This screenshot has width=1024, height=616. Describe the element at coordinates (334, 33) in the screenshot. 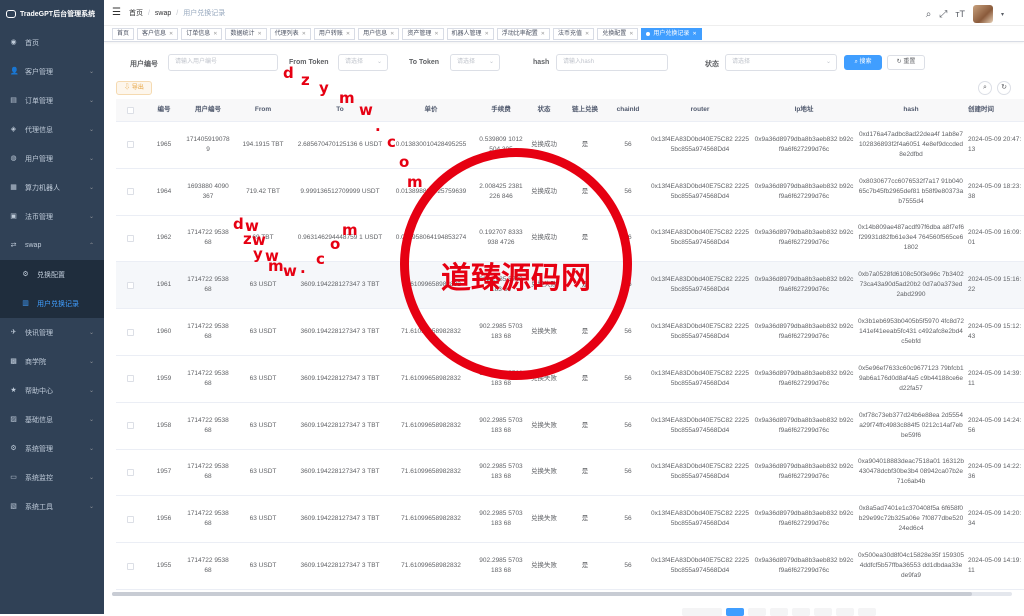

I see `tab-5: 用户转账 ✕` at that location.